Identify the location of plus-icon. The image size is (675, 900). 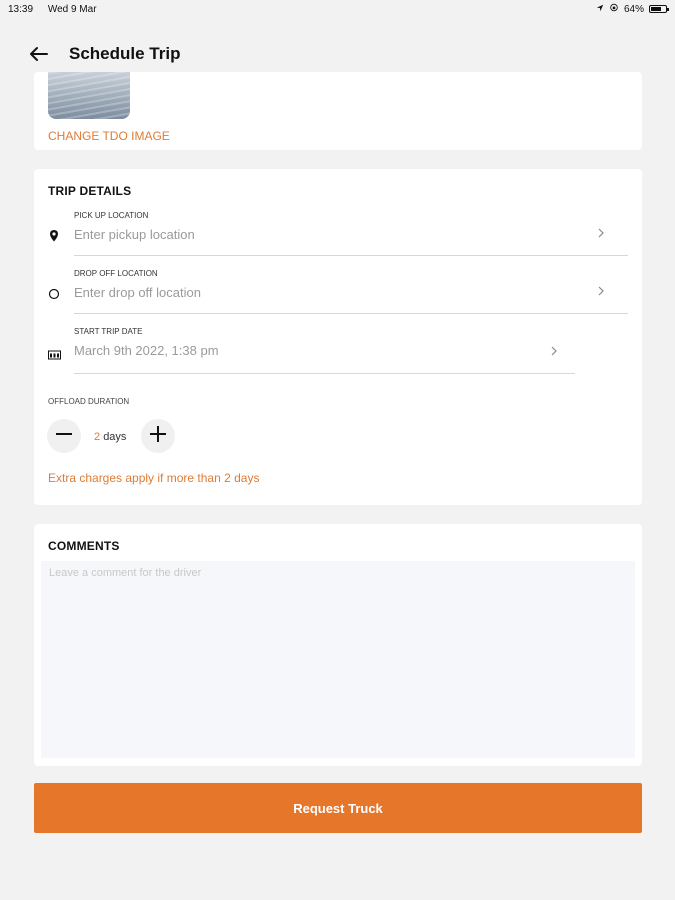
(158, 436).